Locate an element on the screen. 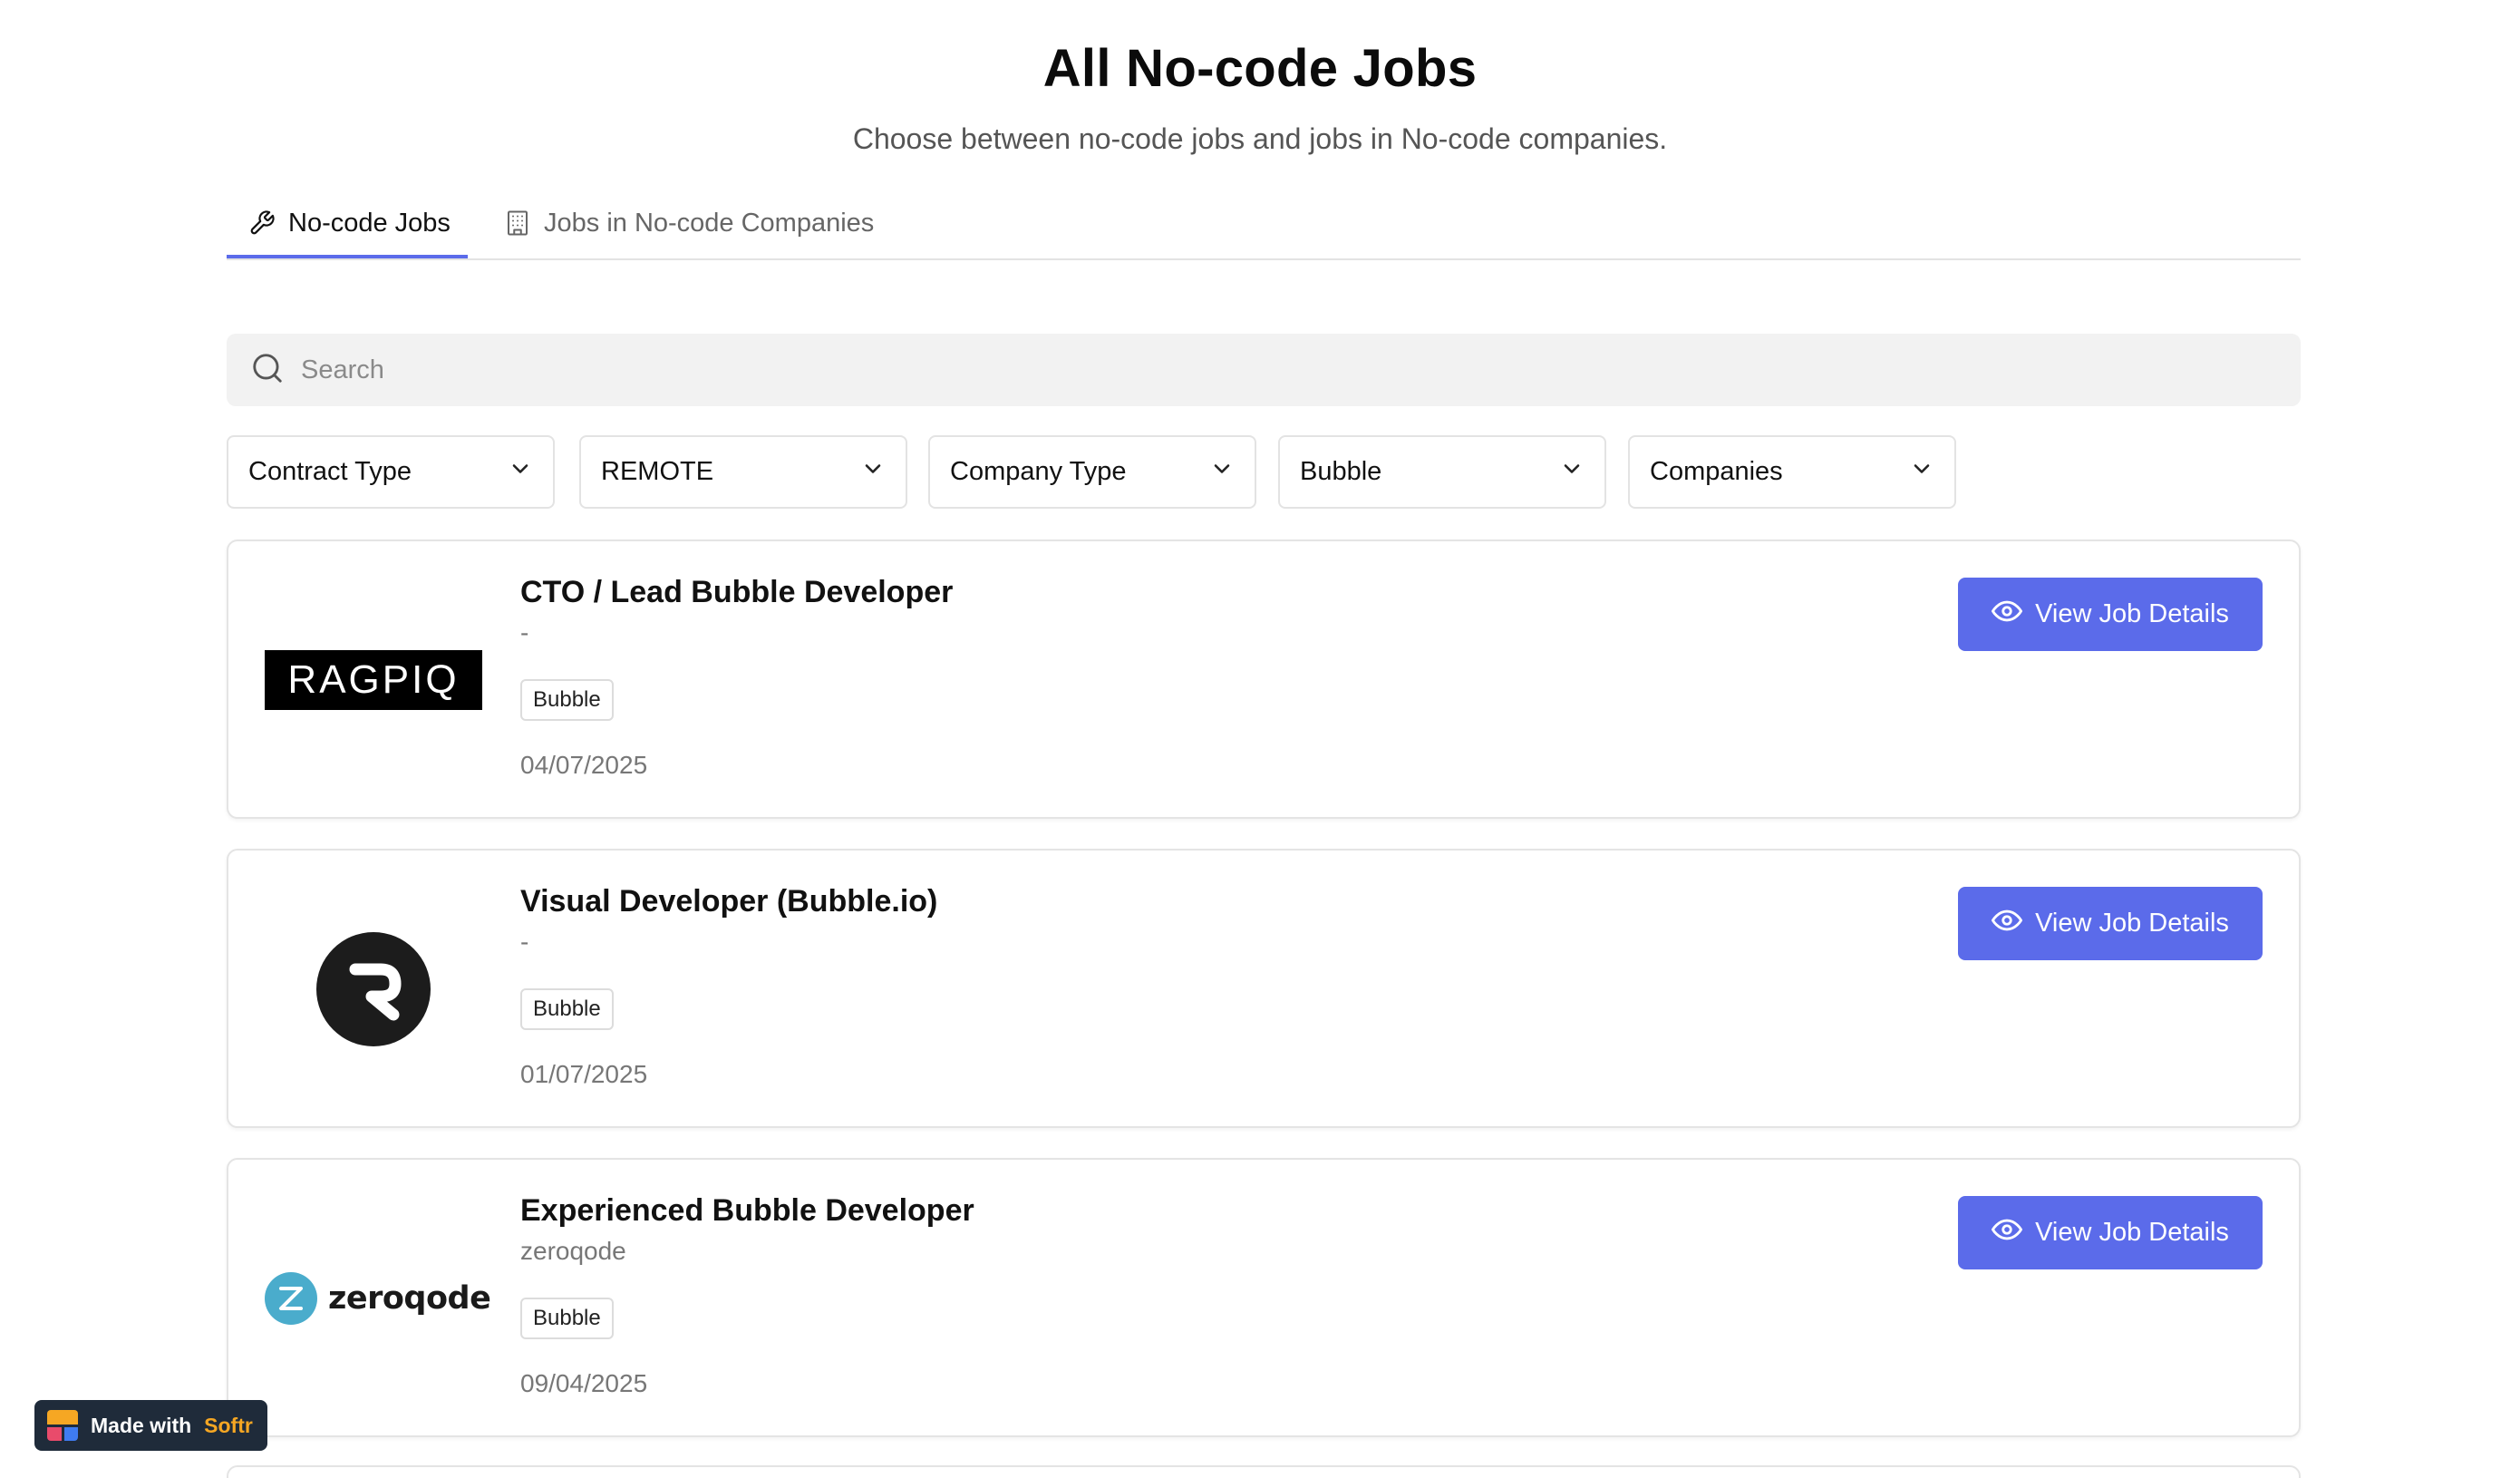 Image resolution: width=2520 pixels, height=1478 pixels. tab-label: Jobs in No-code Companies is located at coordinates (709, 223).